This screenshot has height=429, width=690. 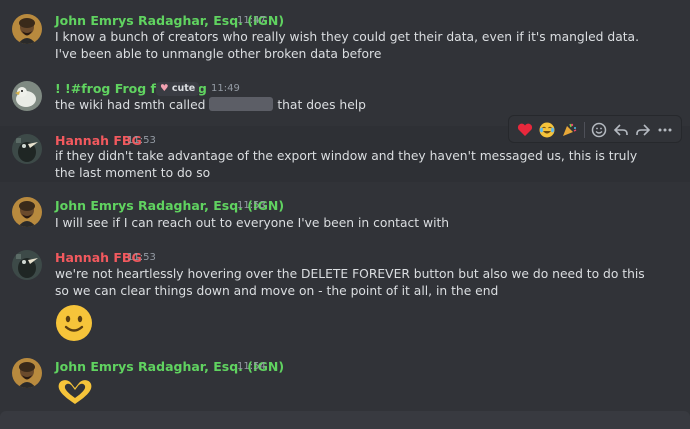 I want to click on role-tag-label: cute, so click(x=183, y=88).